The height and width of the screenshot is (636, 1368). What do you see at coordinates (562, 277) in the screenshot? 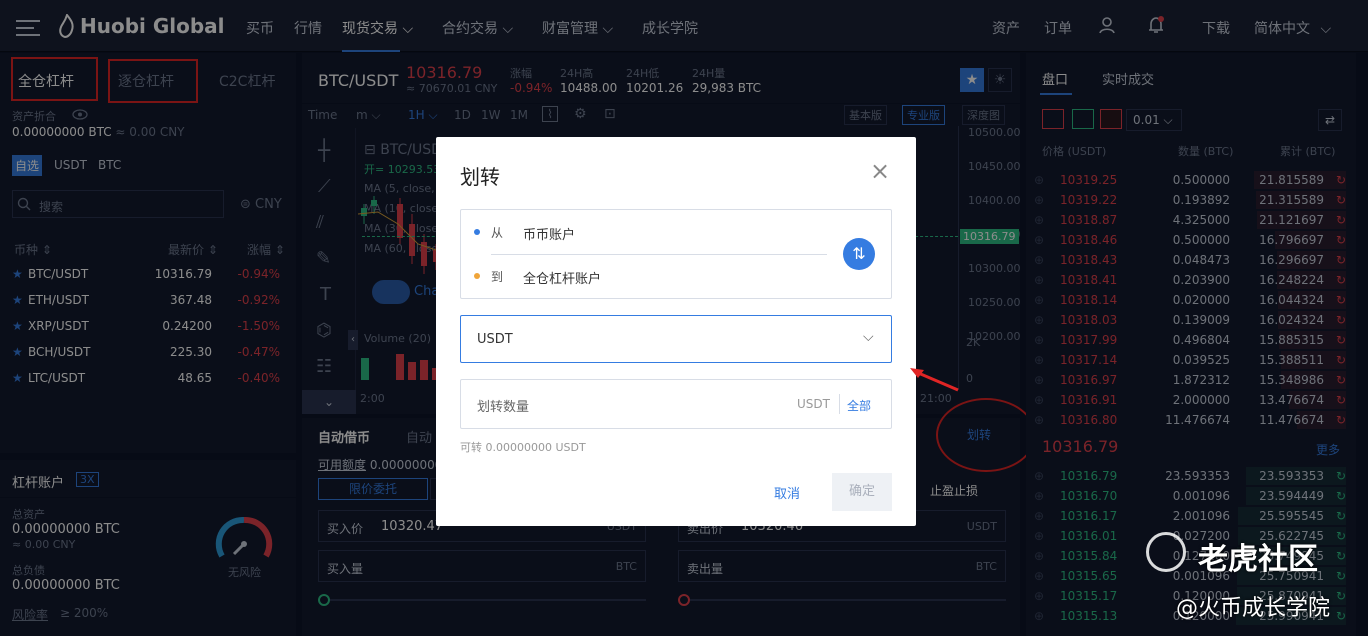
I see `to-account: 全仓杠杆账户` at bounding box center [562, 277].